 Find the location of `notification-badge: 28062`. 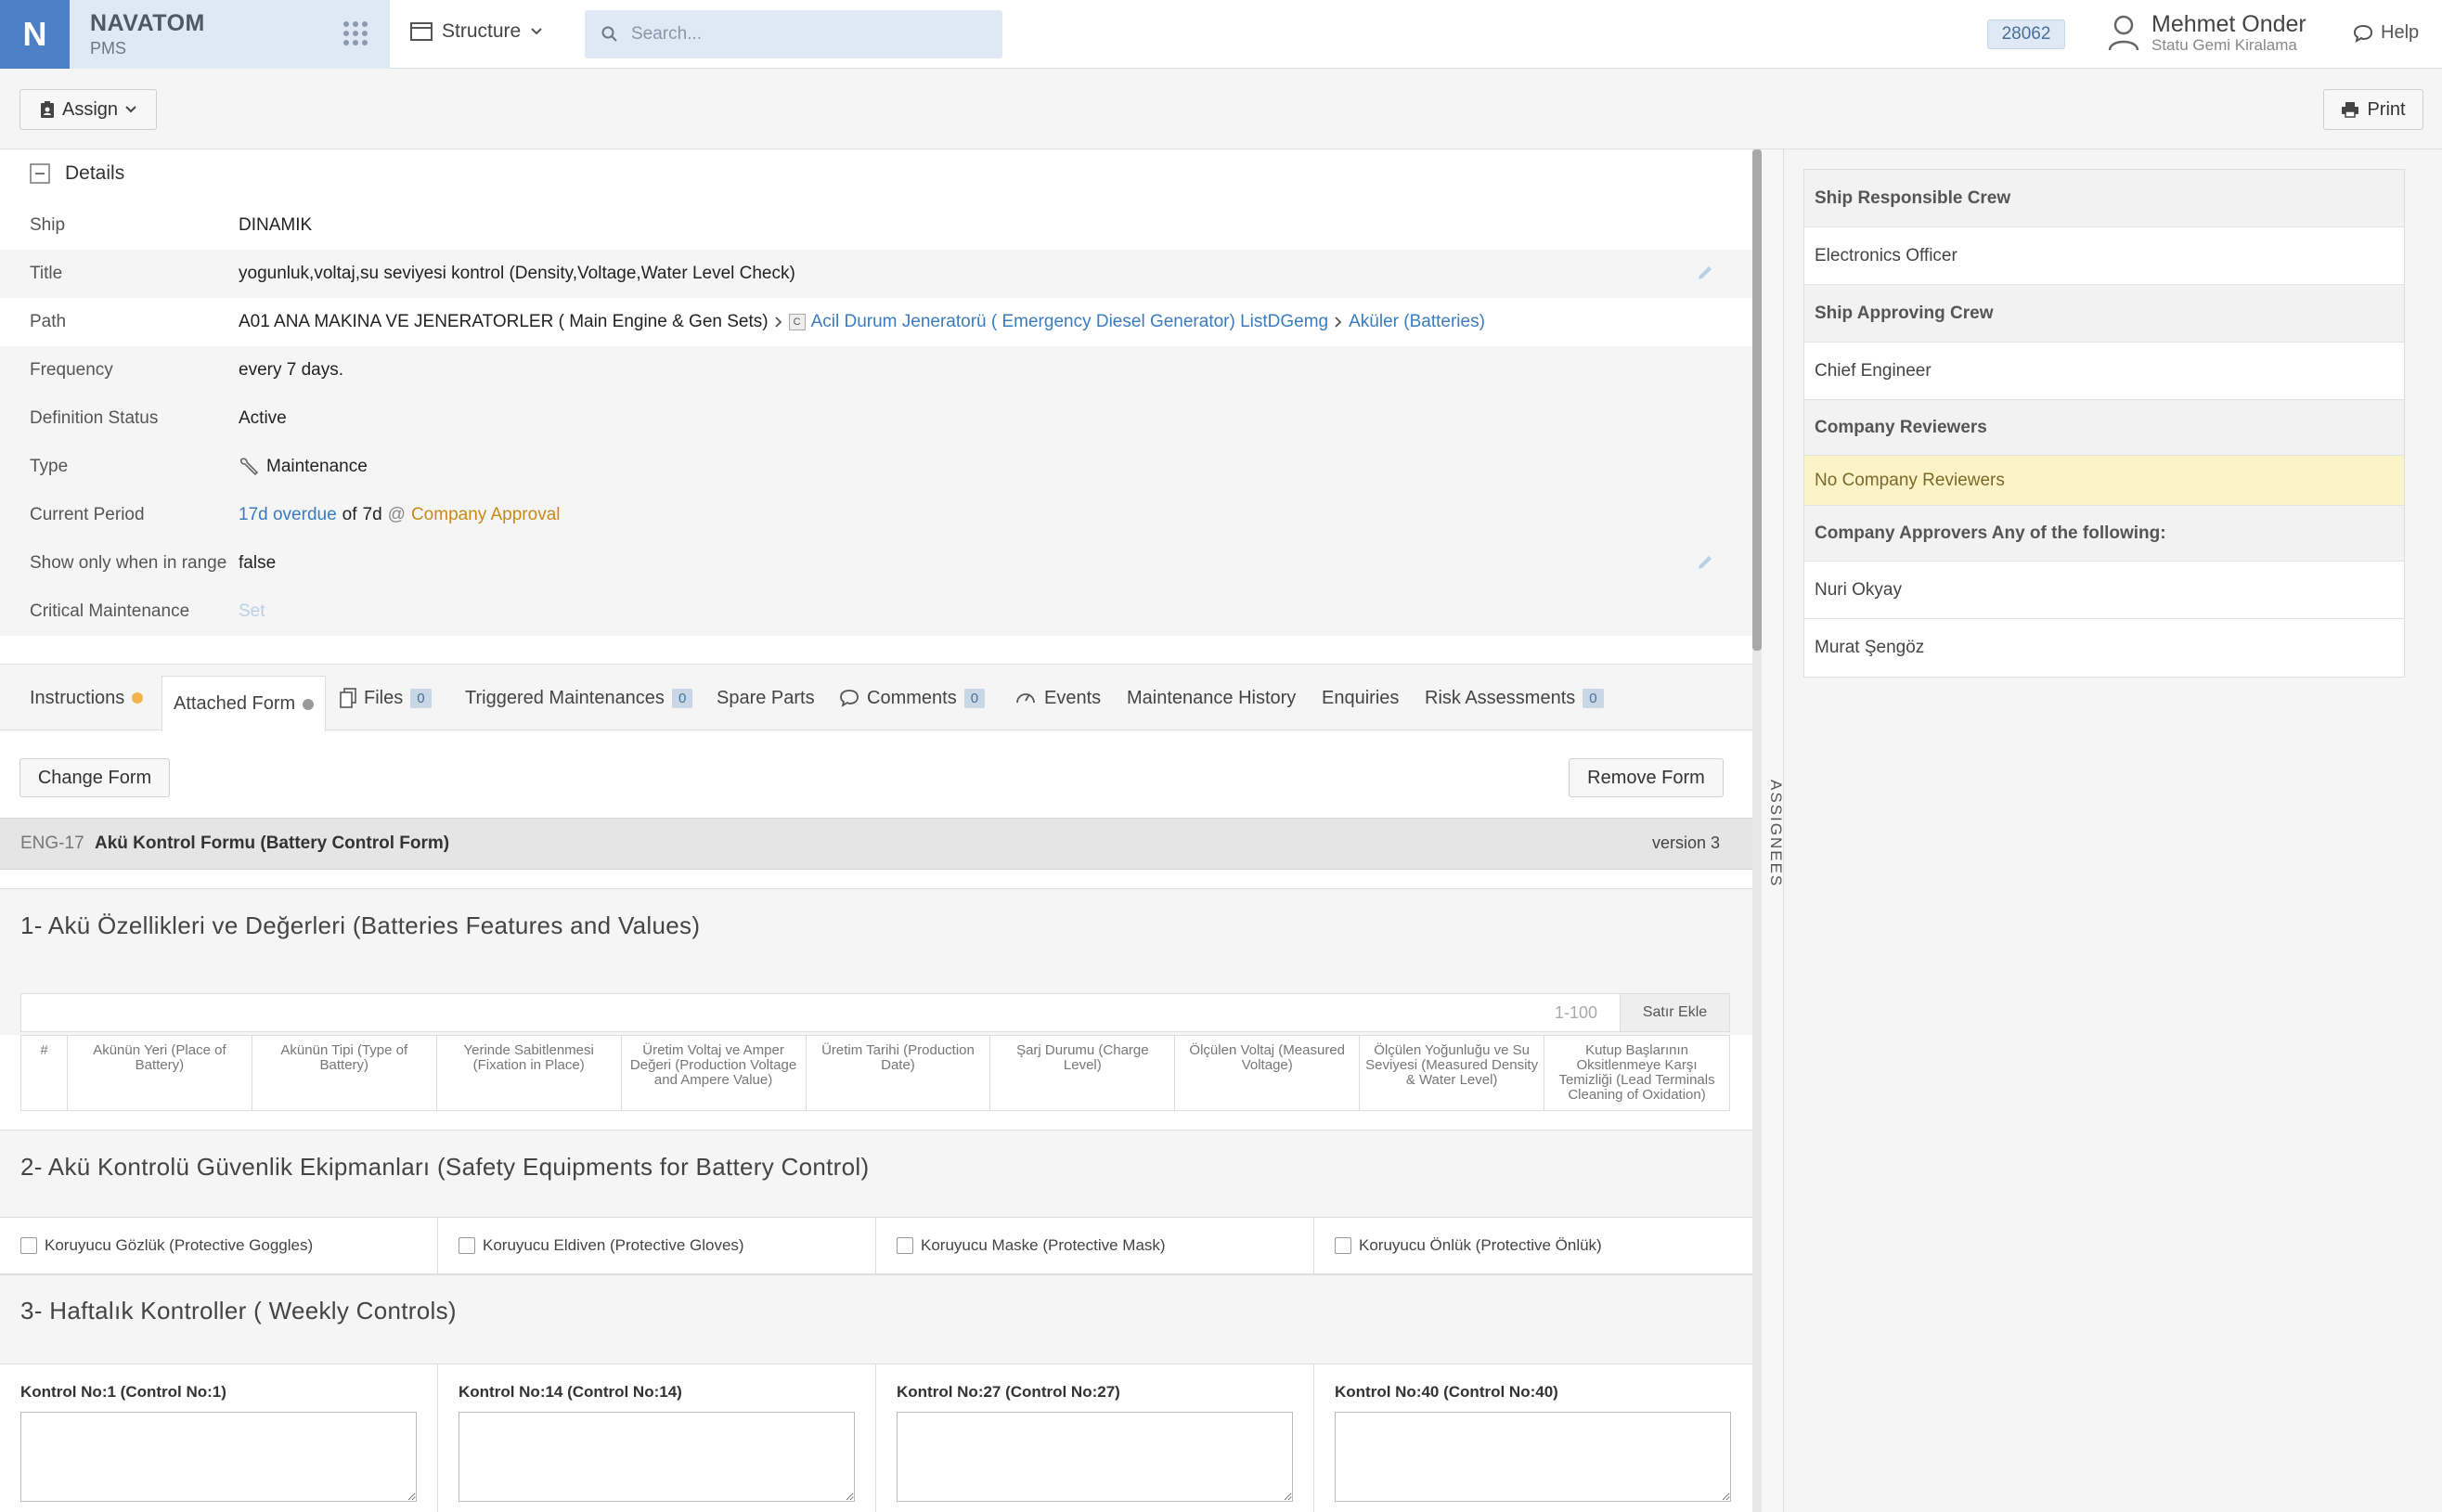

notification-badge: 28062 is located at coordinates (2026, 34).